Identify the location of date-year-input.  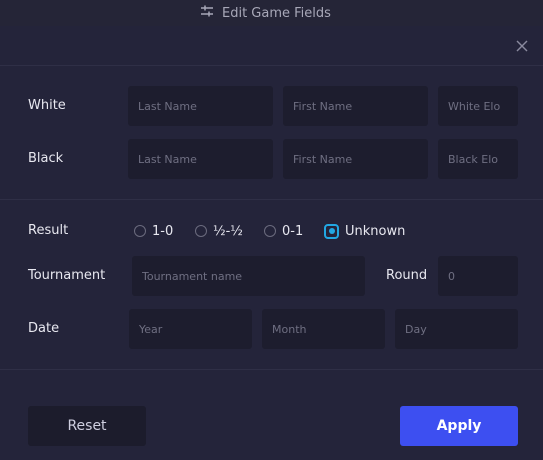
(190, 329).